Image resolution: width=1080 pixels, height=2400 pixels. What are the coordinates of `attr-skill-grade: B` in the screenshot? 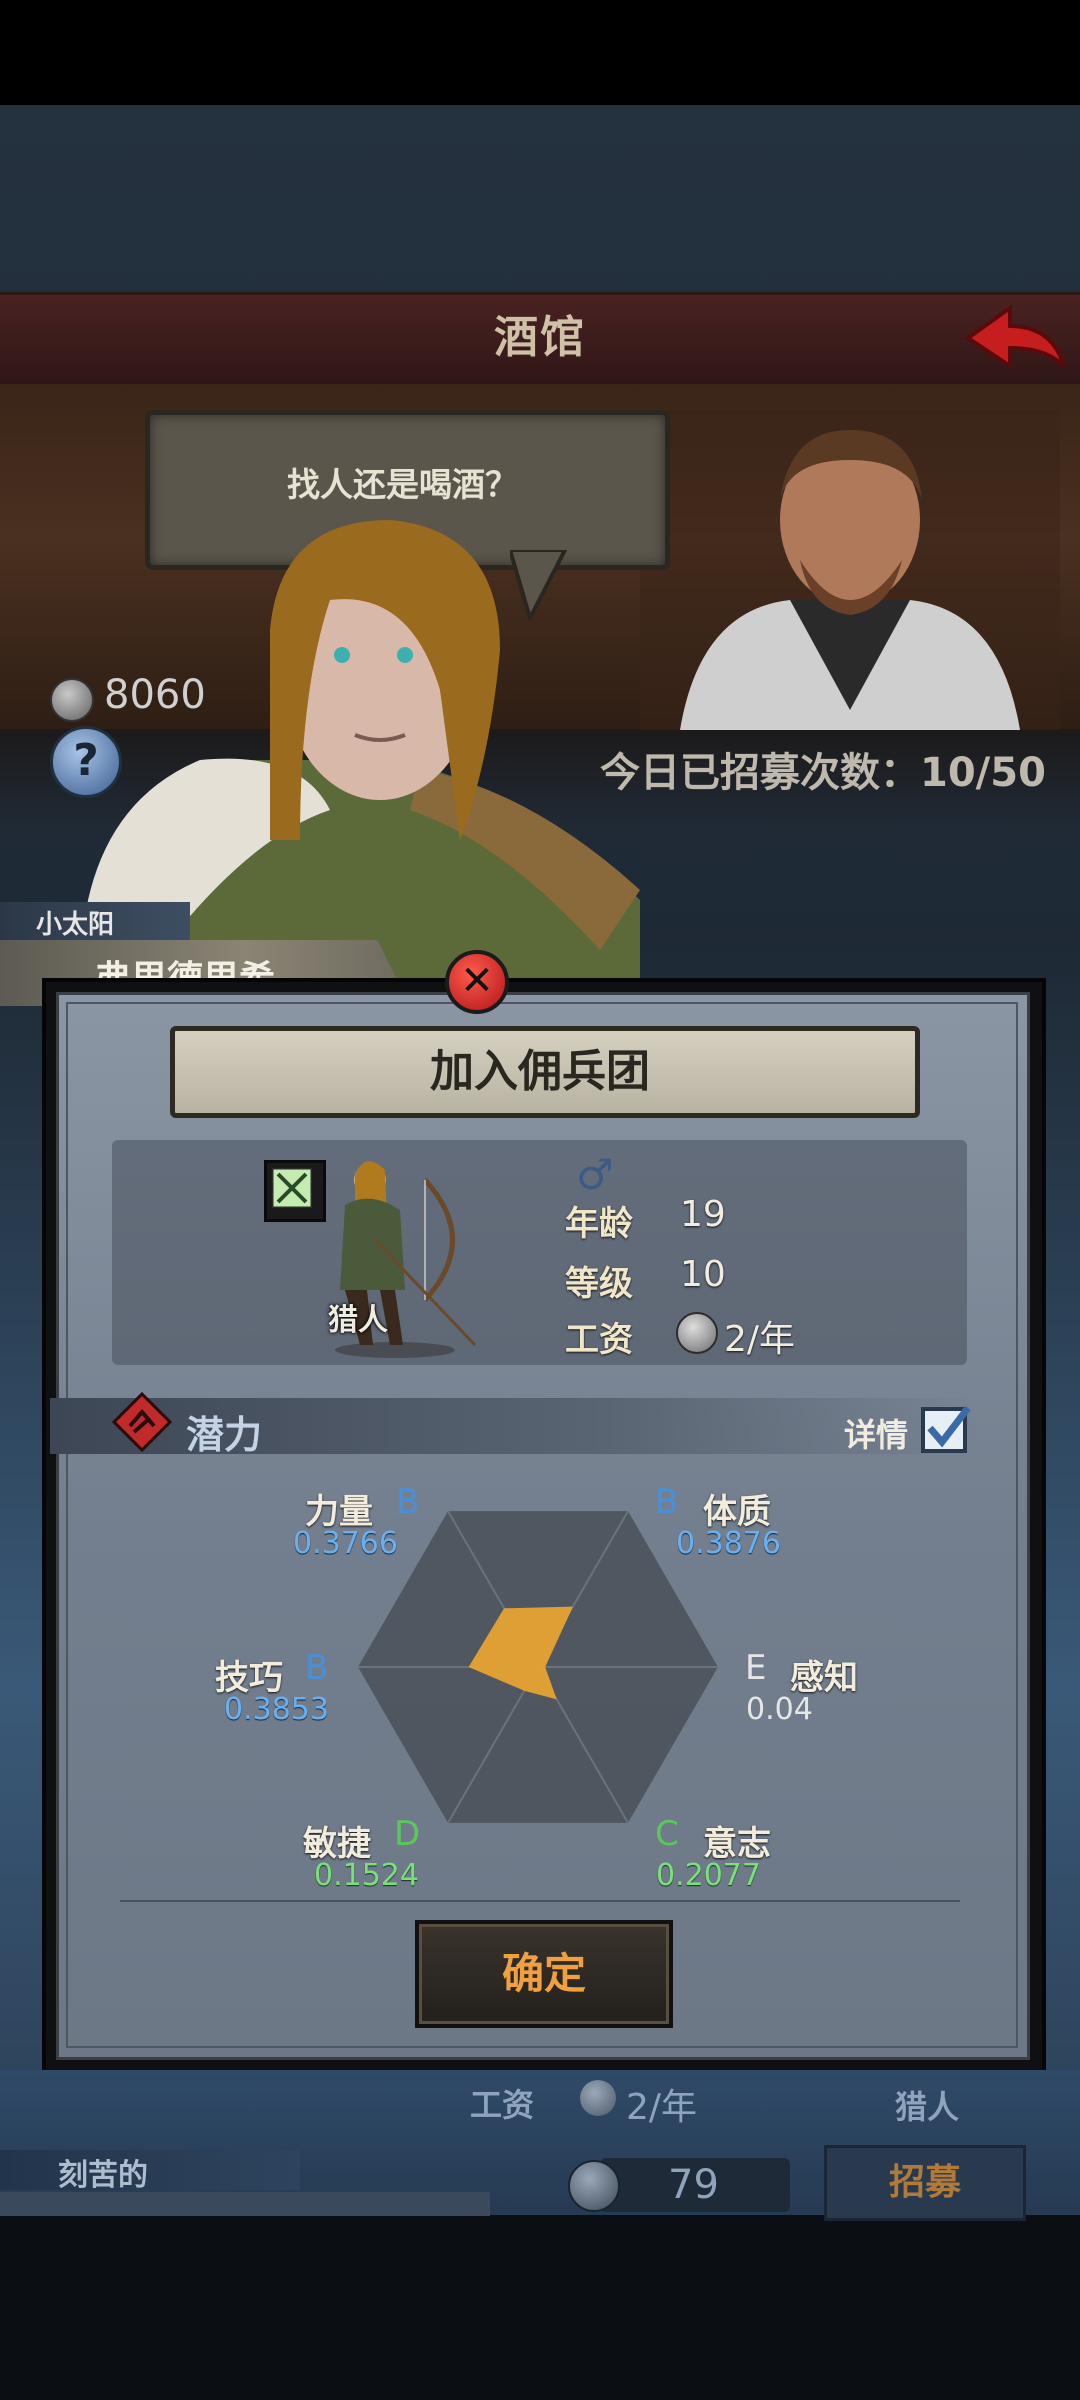 It's located at (317, 1668).